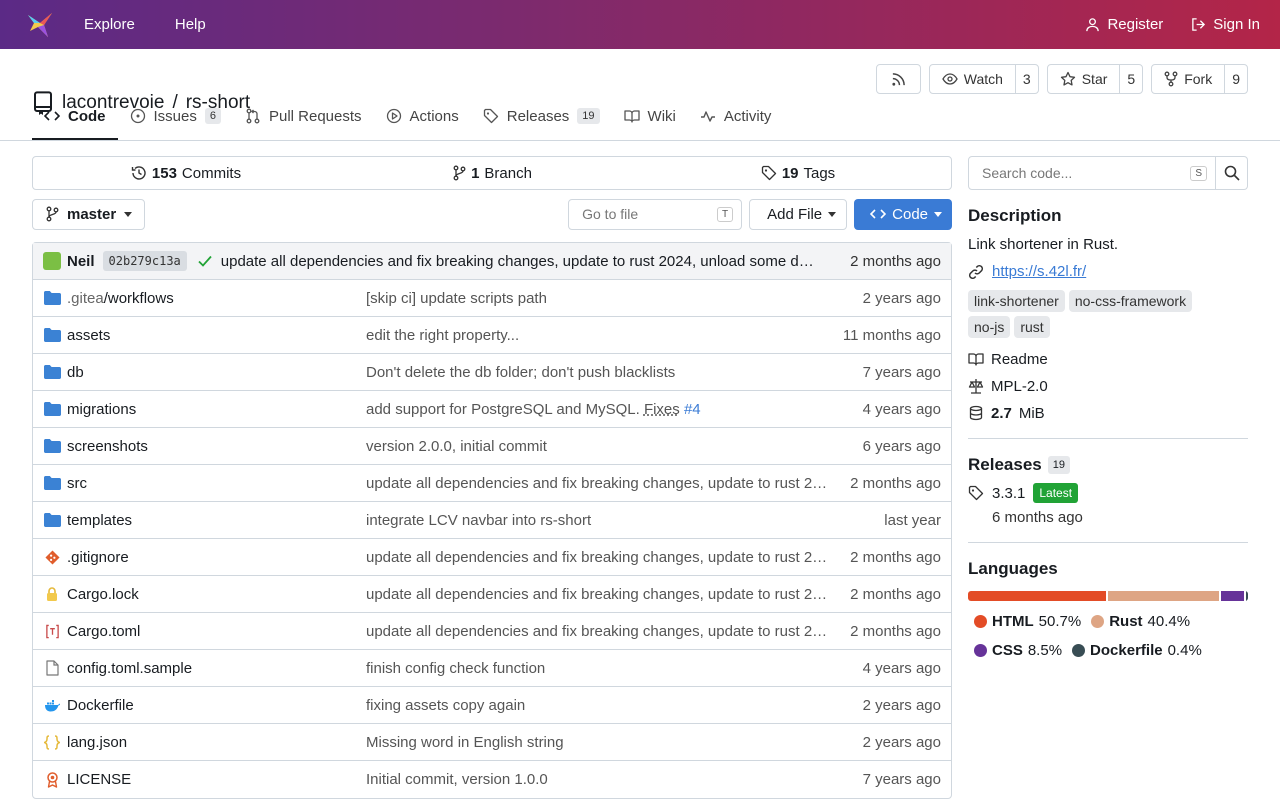 The height and width of the screenshot is (800, 1280). What do you see at coordinates (1092, 173) in the screenshot?
I see `search-input: Search code... S` at bounding box center [1092, 173].